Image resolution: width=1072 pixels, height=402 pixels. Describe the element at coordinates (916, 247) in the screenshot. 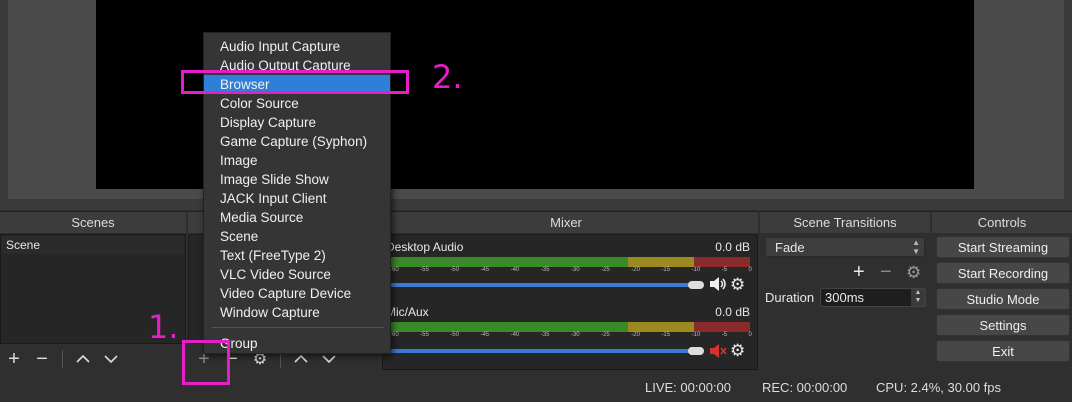

I see `updown-arrows-icon: ▲ ▼` at that location.